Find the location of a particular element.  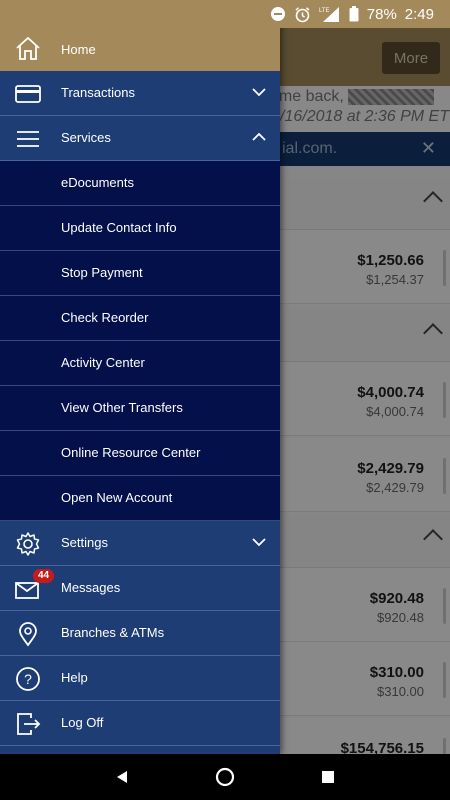

drawer-item-settings: Settings is located at coordinates (140, 543).